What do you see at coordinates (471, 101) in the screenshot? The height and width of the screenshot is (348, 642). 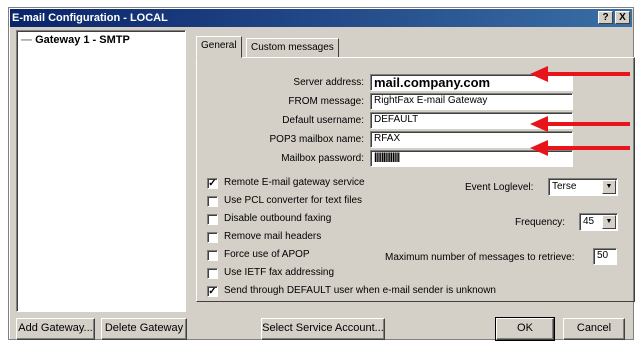 I see `from-message-input: RightFax E-mail Gateway` at bounding box center [471, 101].